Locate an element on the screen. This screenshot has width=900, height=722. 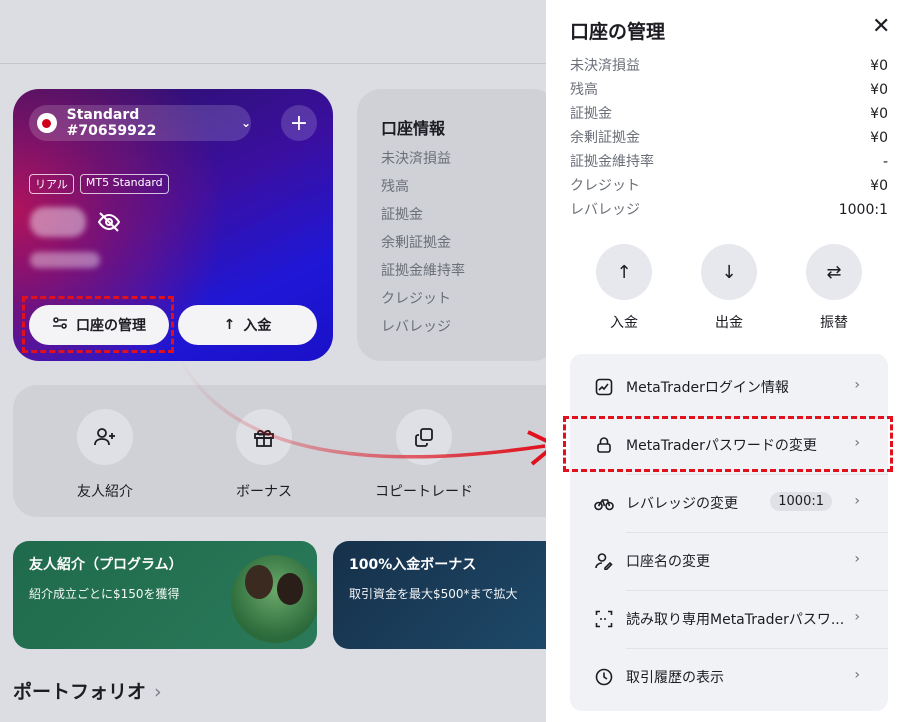
menu-trade-history: 取引履歴の表示 › is located at coordinates (729, 677).